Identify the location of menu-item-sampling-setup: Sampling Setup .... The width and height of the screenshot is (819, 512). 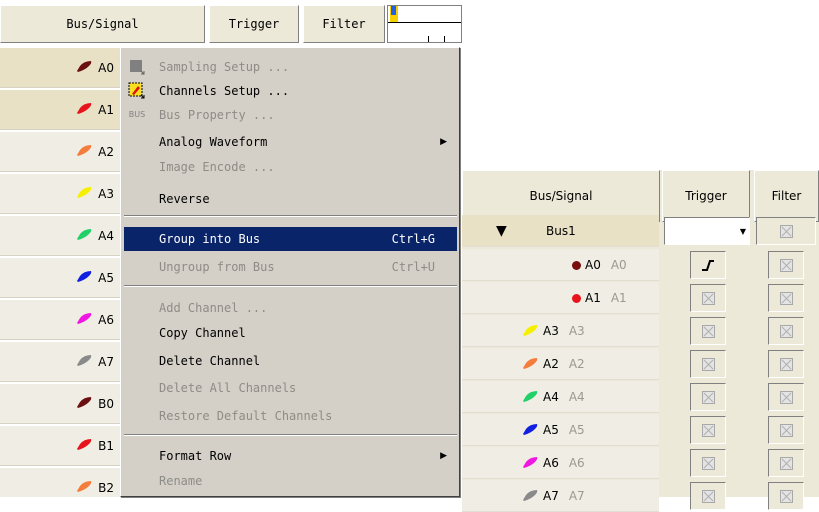
(290, 67).